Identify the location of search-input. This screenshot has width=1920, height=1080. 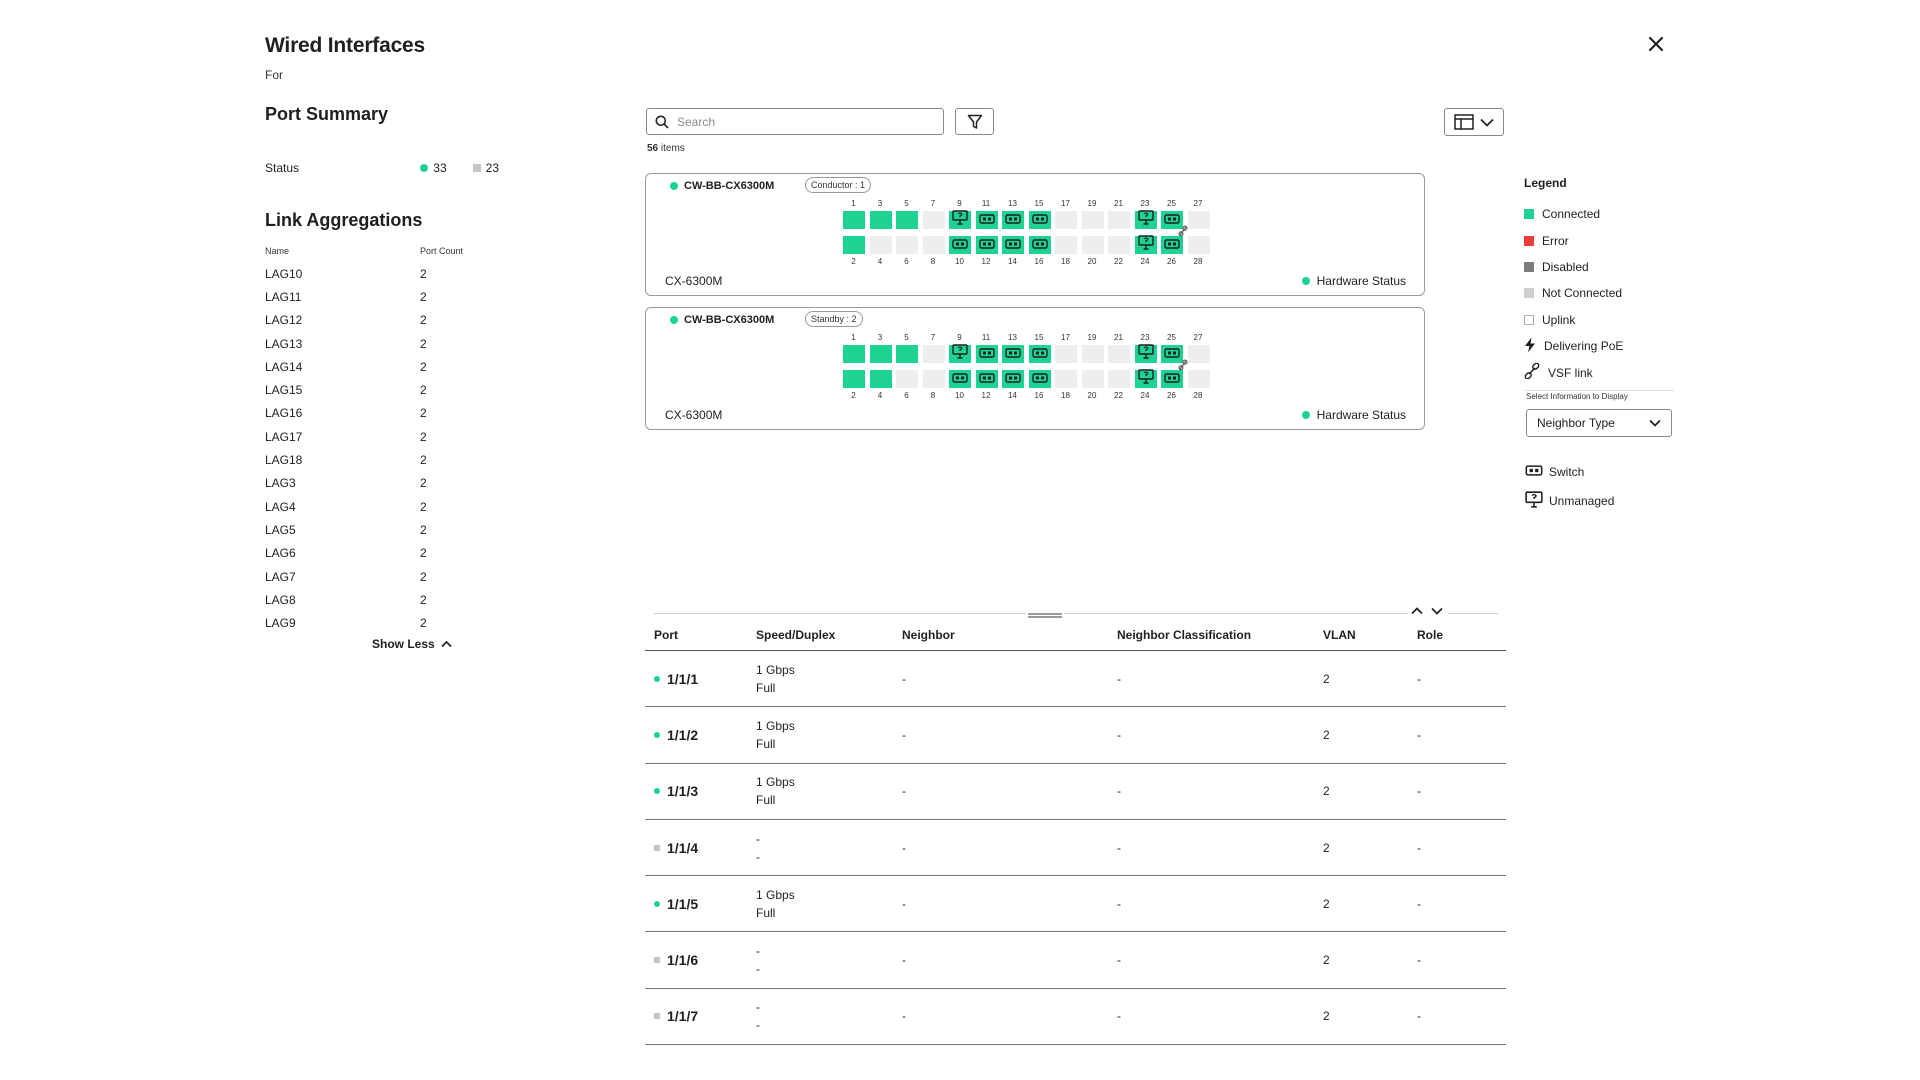
(802, 121).